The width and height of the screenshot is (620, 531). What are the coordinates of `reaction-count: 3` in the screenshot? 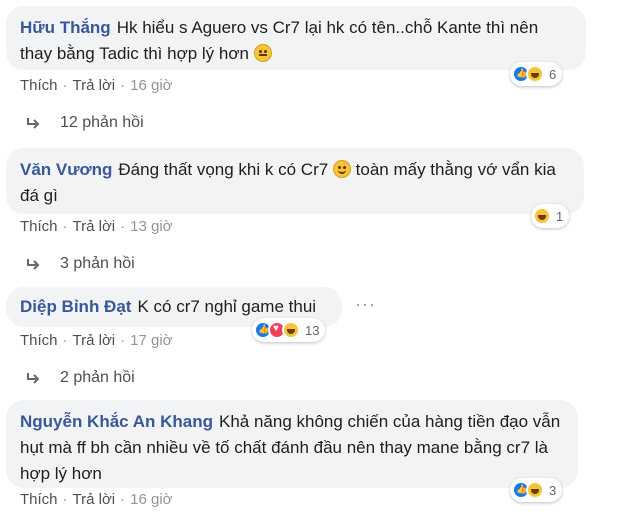 It's located at (553, 490).